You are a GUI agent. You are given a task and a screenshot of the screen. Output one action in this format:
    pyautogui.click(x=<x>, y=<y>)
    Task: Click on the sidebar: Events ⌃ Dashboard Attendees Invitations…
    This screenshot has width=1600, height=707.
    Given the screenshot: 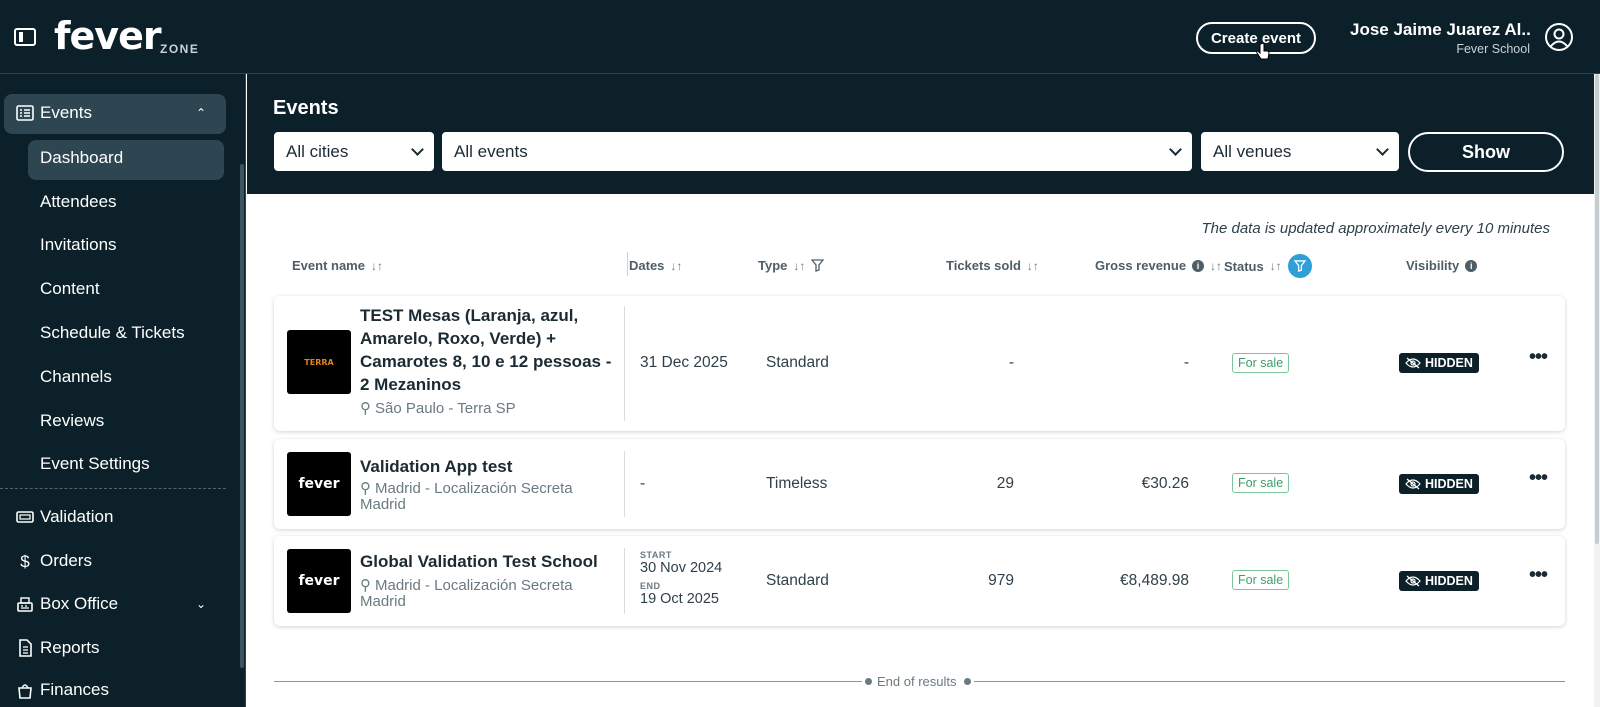 What is the action you would take?
    pyautogui.click(x=123, y=390)
    